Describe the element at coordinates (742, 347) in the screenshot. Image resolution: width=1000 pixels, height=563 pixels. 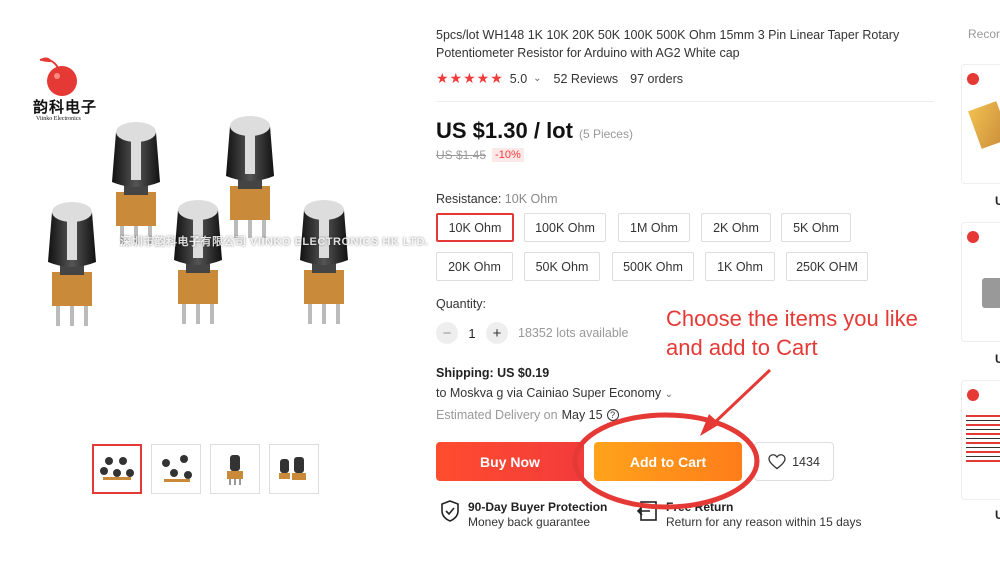
I see `annotation-line-2: and add to Cart` at that location.